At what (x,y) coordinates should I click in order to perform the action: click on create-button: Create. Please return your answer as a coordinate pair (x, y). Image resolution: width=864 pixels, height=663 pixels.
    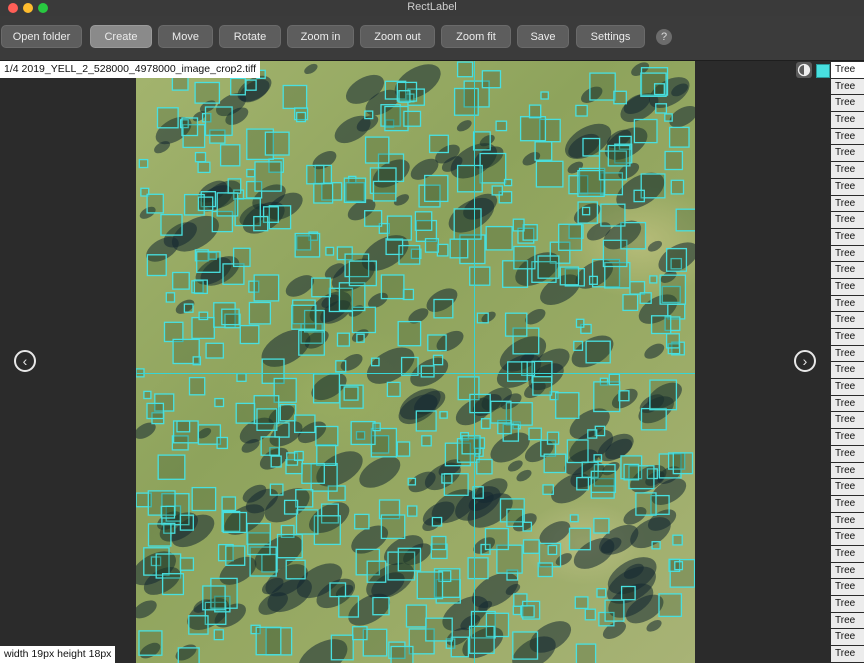
    Looking at the image, I should click on (121, 36).